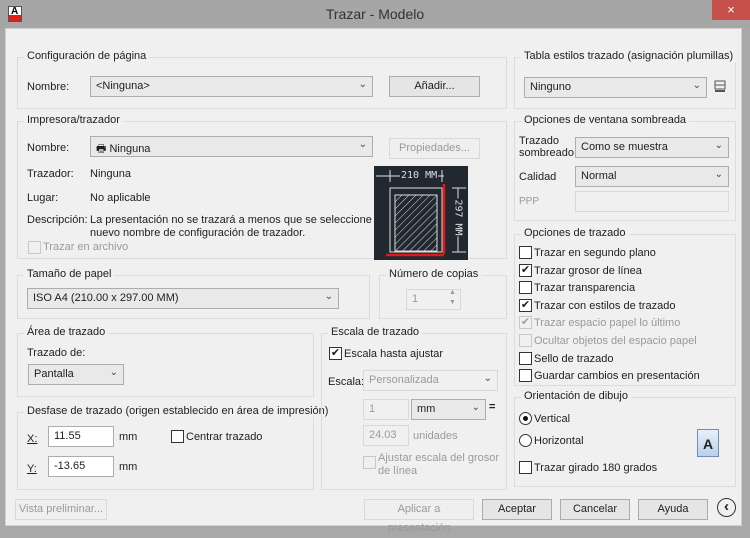  I want to click on upside-down-checkbox, so click(525, 467).